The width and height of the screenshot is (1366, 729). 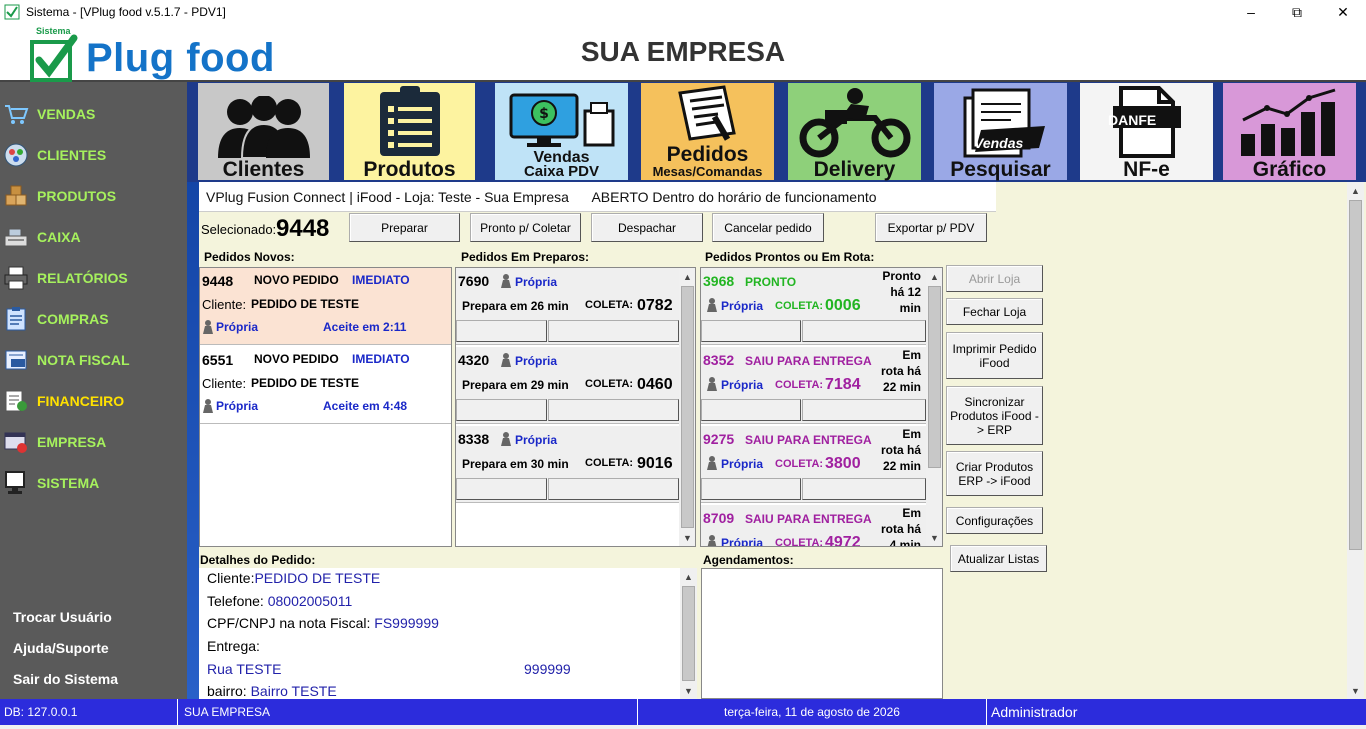 What do you see at coordinates (707, 171) in the screenshot?
I see `tile-mesas-label: Mesas/Comandas` at bounding box center [707, 171].